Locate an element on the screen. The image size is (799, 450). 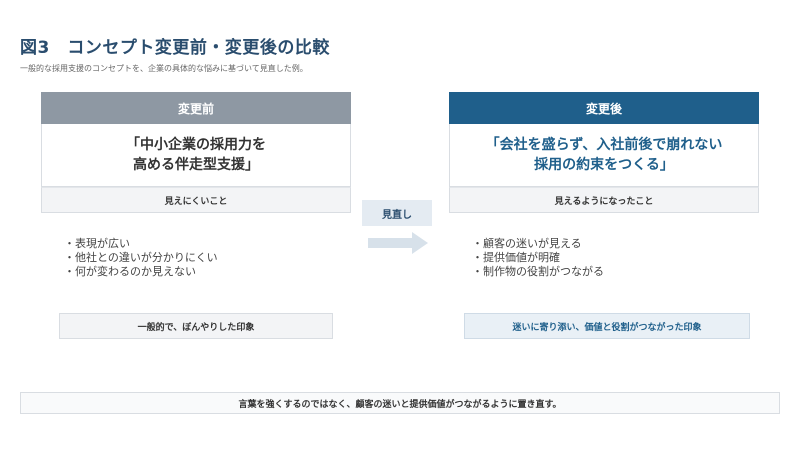
before-concept-line2: 高める伴走型支援」 is located at coordinates (196, 165).